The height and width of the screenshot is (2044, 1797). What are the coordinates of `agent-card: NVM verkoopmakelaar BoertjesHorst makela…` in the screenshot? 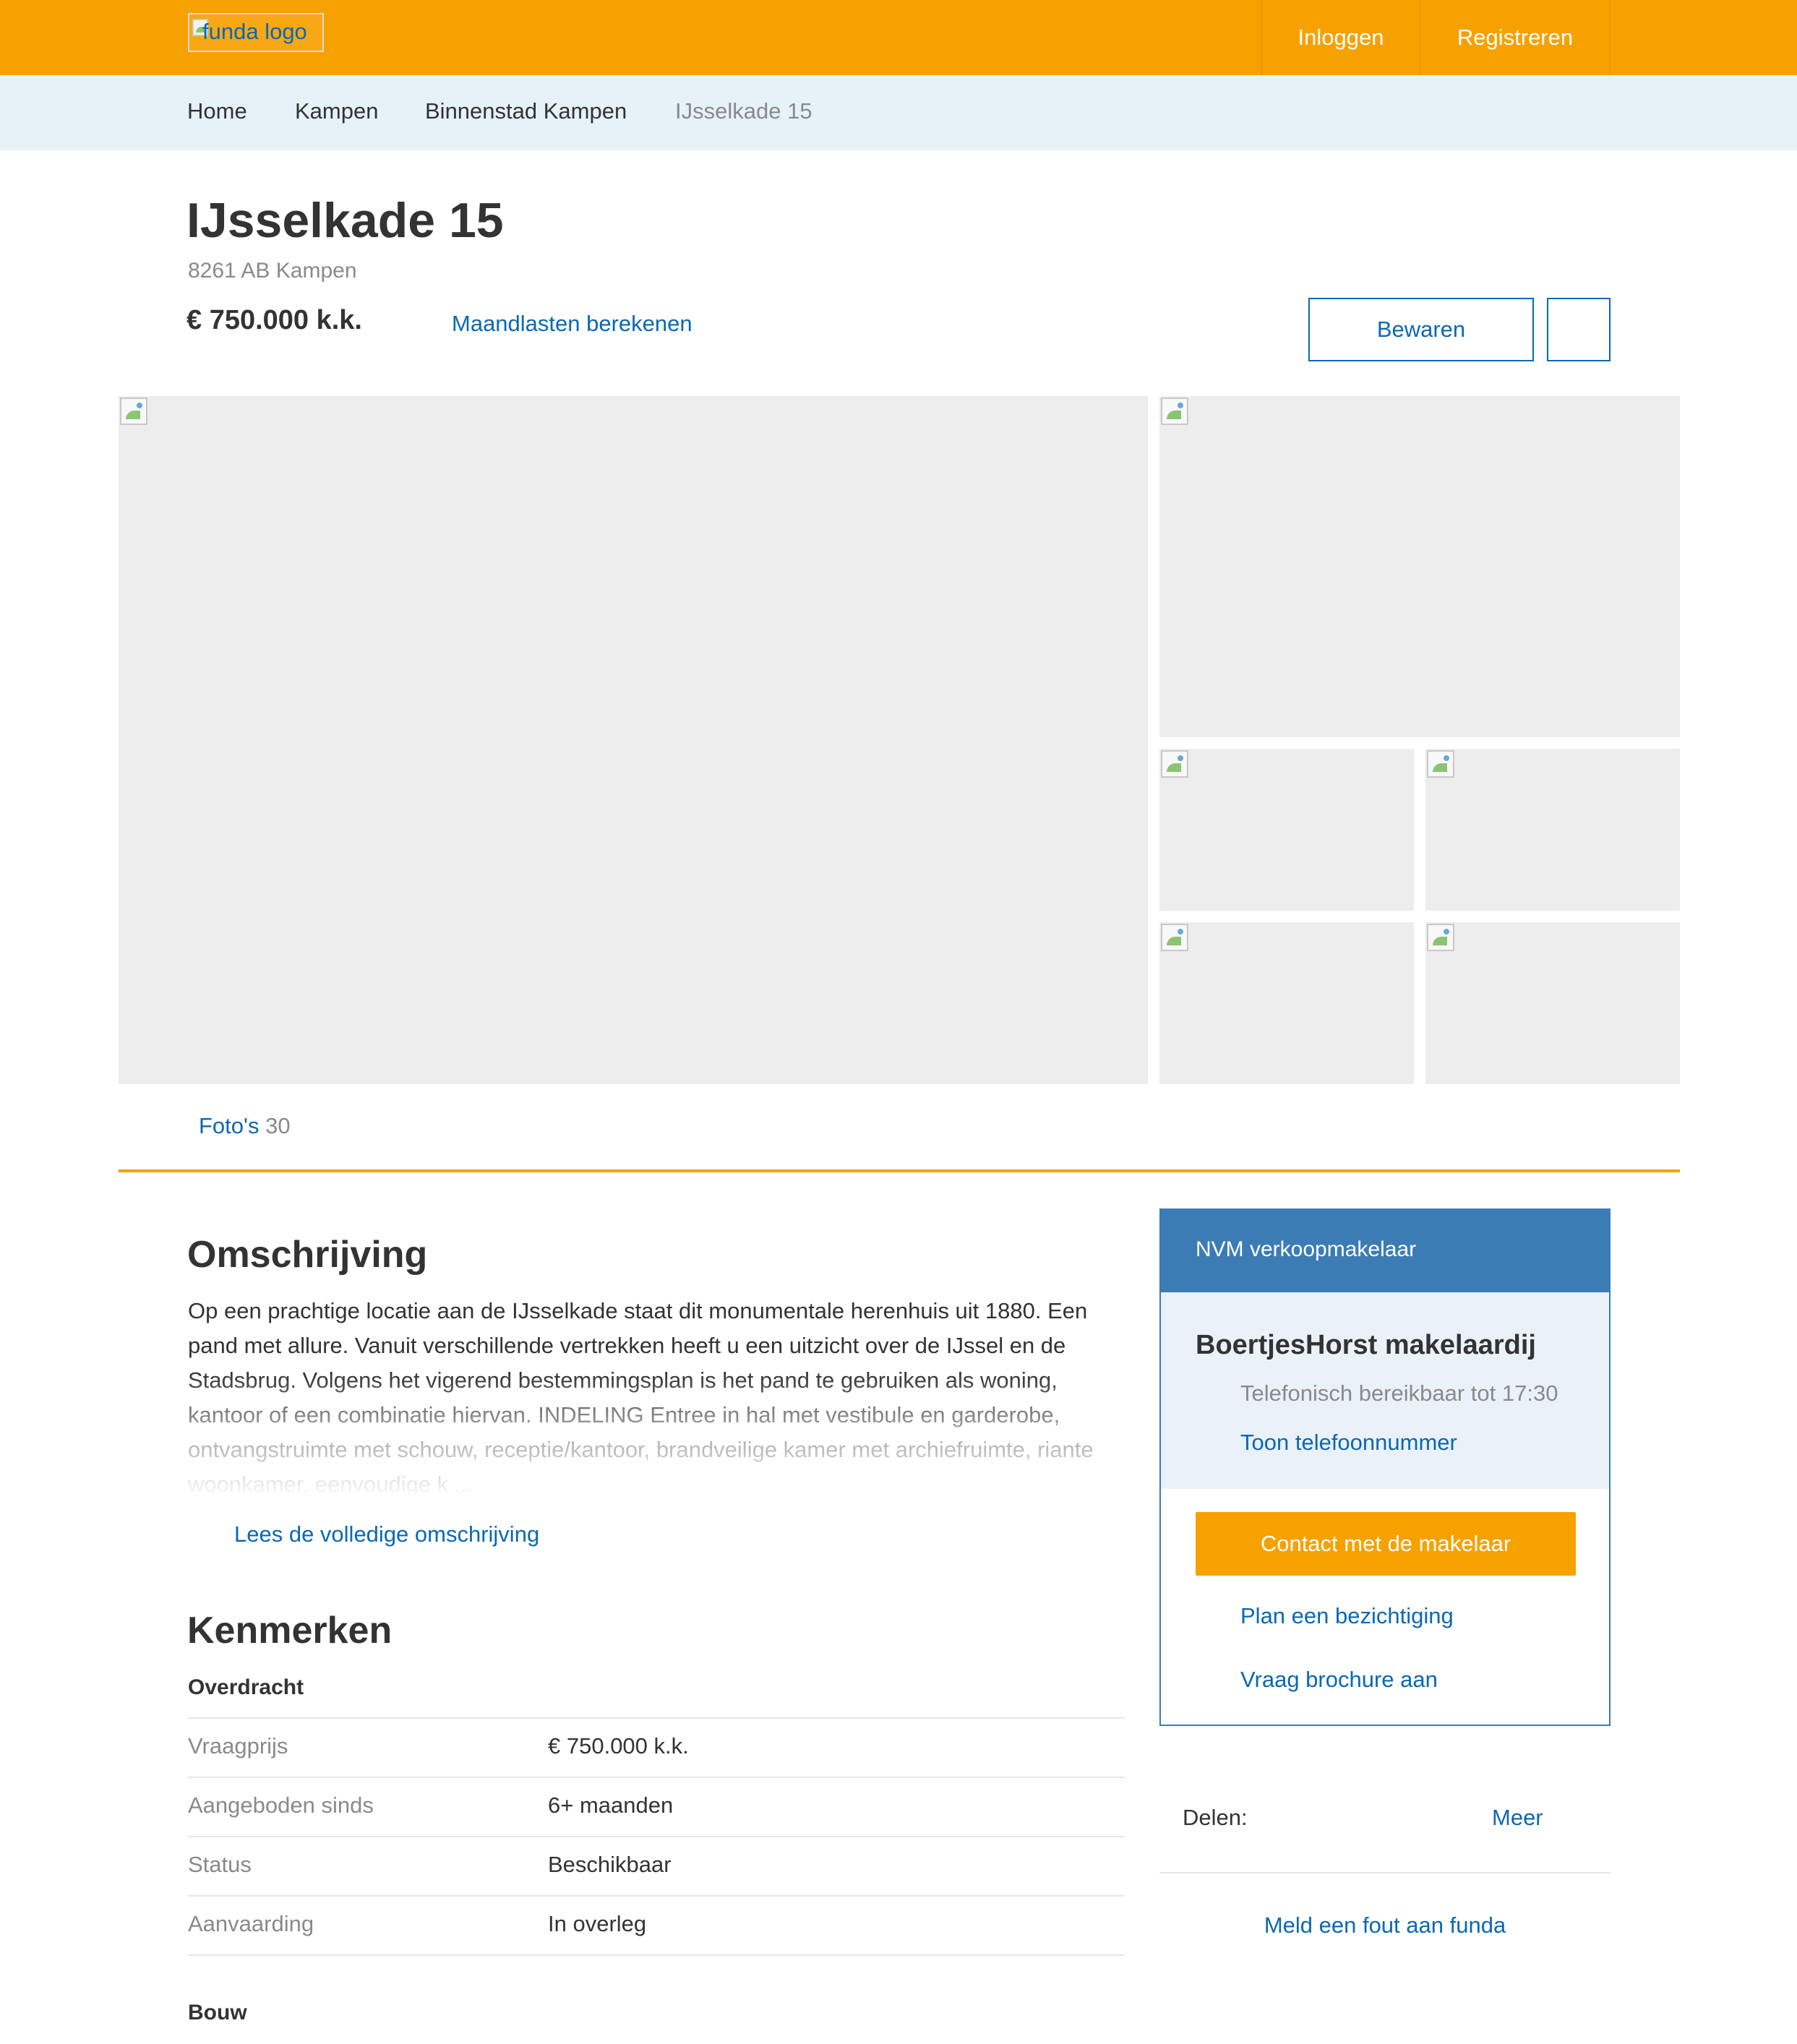 It's located at (1385, 1467).